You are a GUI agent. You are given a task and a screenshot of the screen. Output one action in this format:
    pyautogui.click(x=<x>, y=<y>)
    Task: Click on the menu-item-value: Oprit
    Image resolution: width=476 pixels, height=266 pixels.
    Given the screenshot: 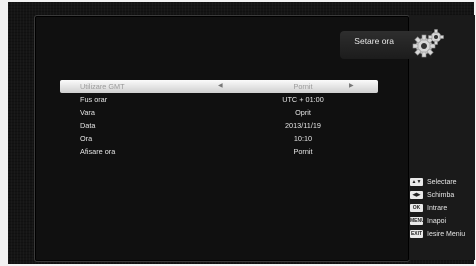 What is the action you would take?
    pyautogui.click(x=303, y=112)
    